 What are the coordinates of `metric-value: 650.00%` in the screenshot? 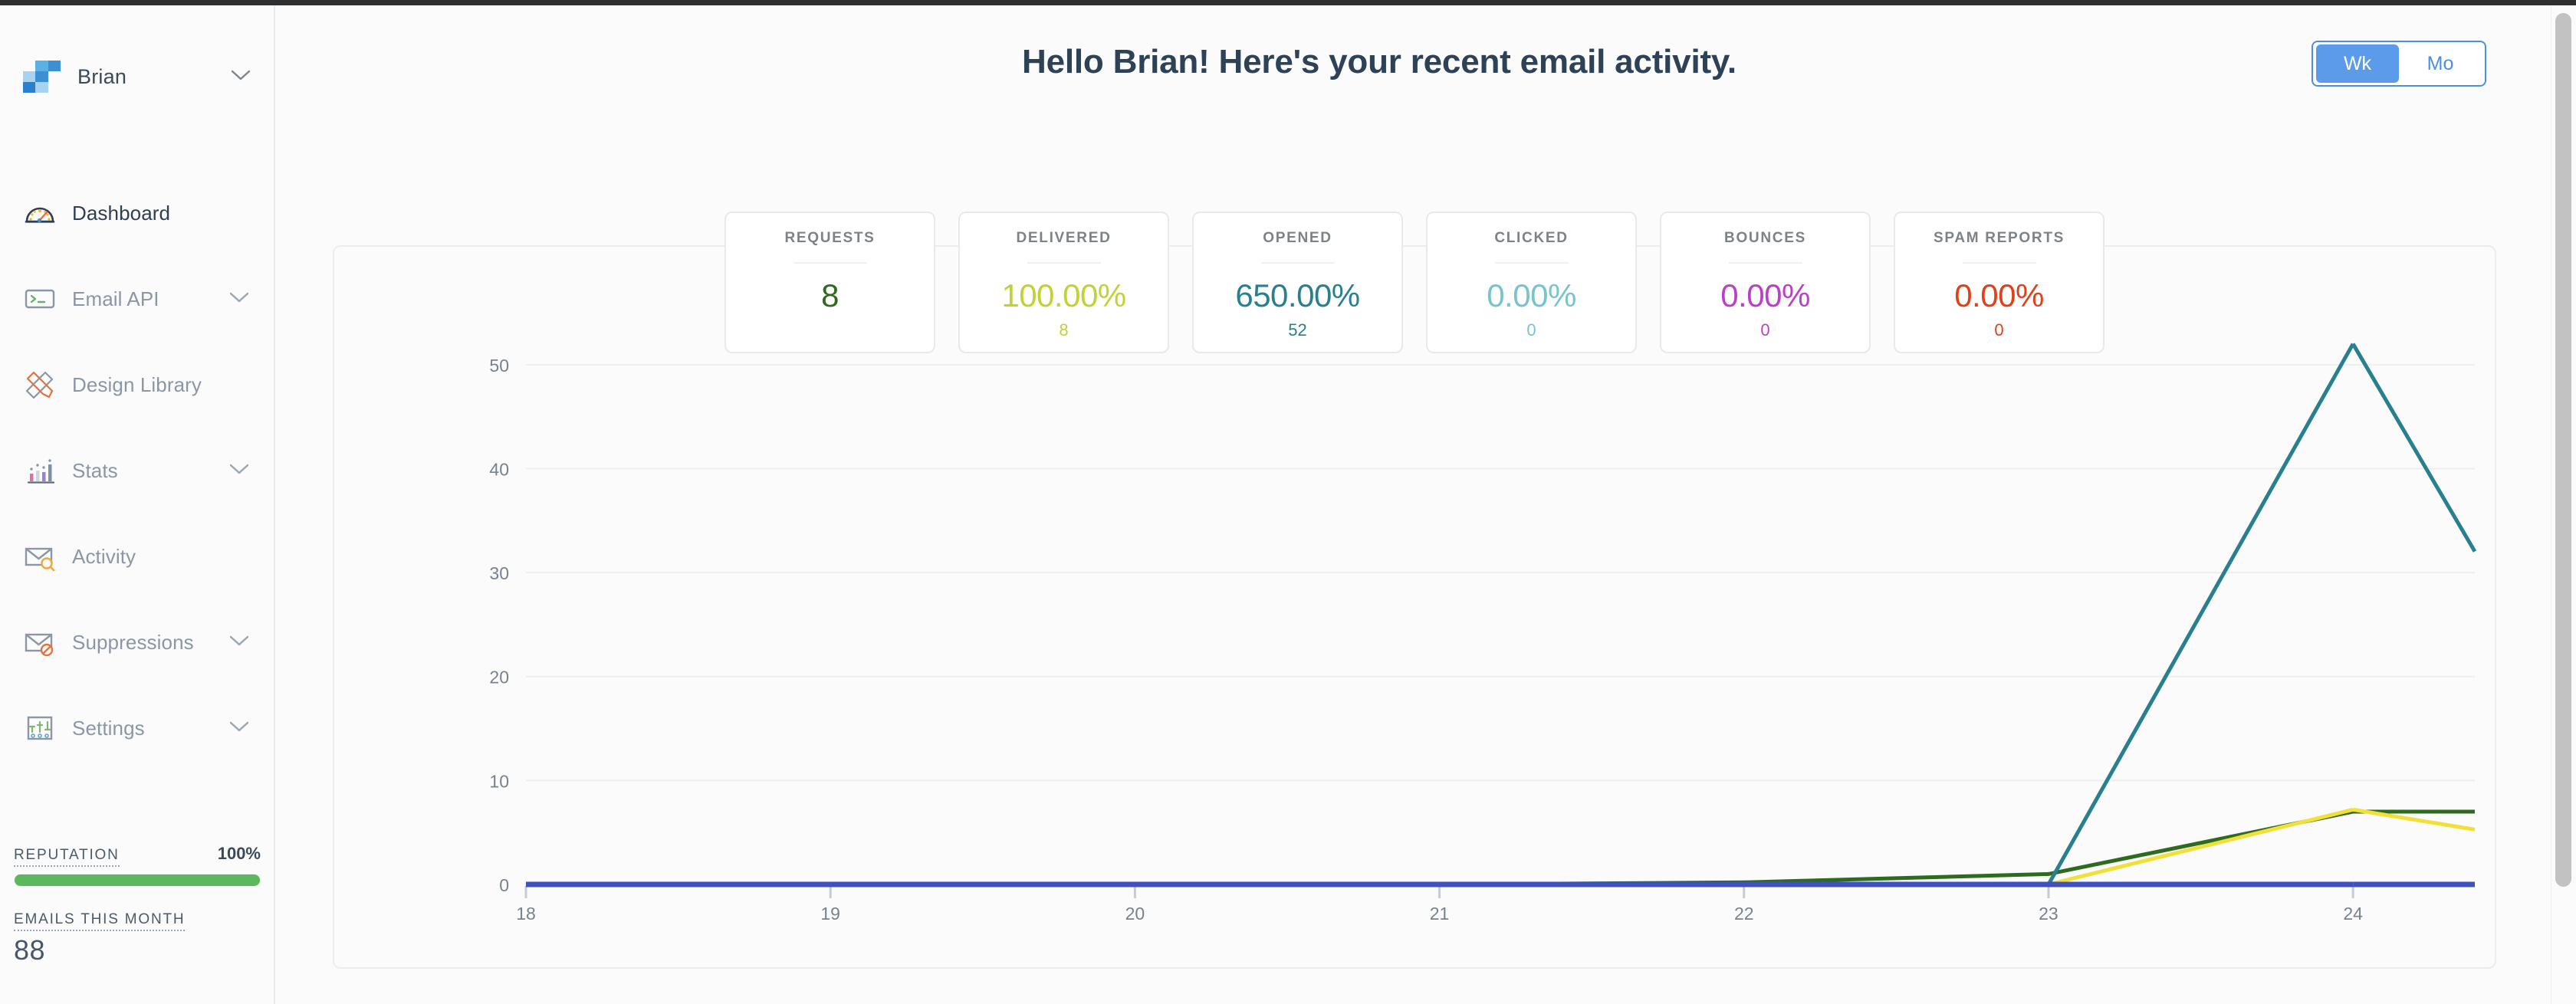 It's located at (1297, 295).